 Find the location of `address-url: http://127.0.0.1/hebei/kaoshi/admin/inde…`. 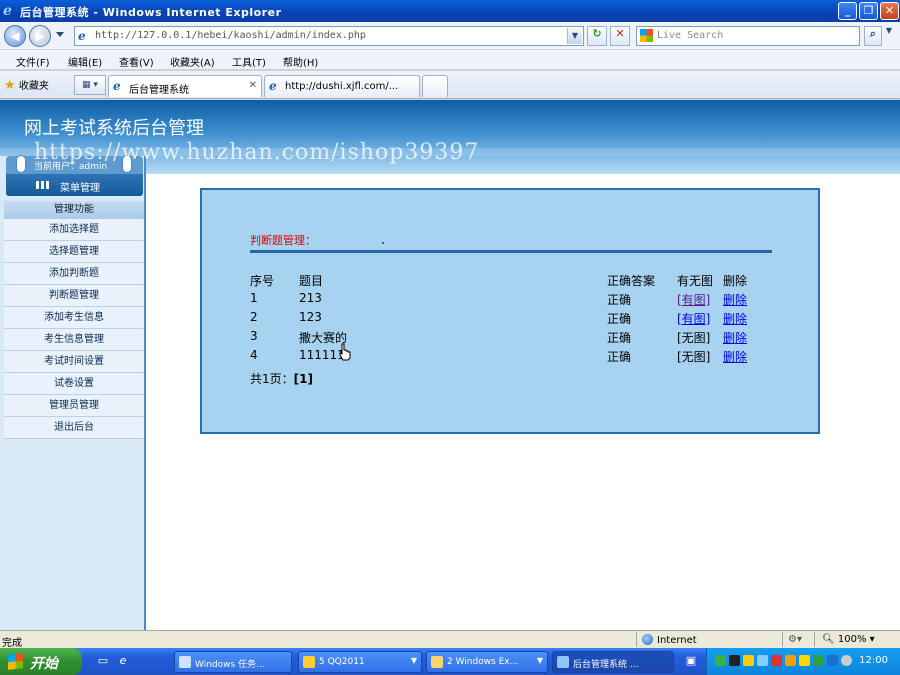

address-url: http://127.0.0.1/hebei/kaoshi/admin/inde… is located at coordinates (230, 35).